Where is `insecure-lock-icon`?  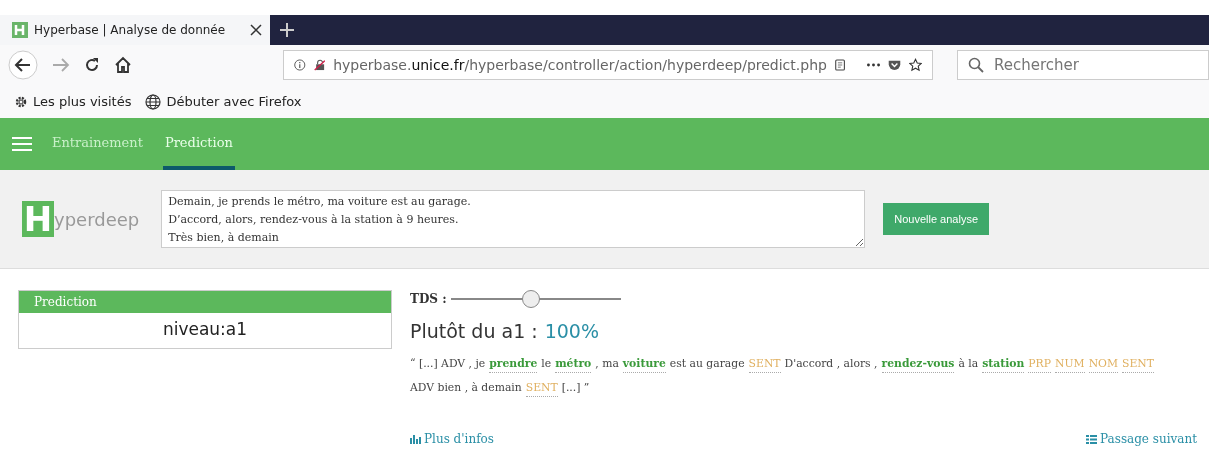
insecure-lock-icon is located at coordinates (319, 65).